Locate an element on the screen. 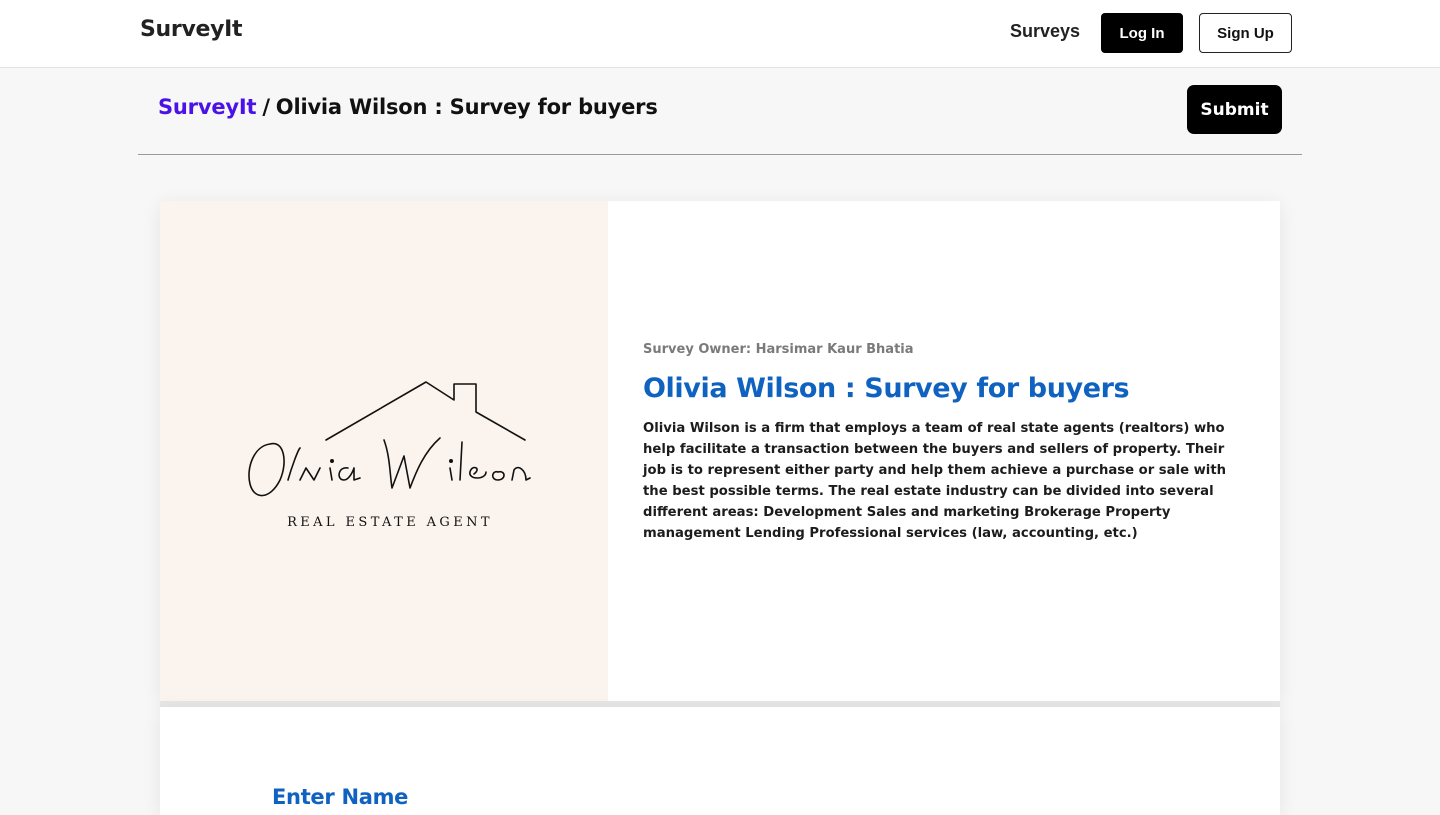 This screenshot has height=815, width=1440. nav-surveys-link: Surveys is located at coordinates (1045, 31).